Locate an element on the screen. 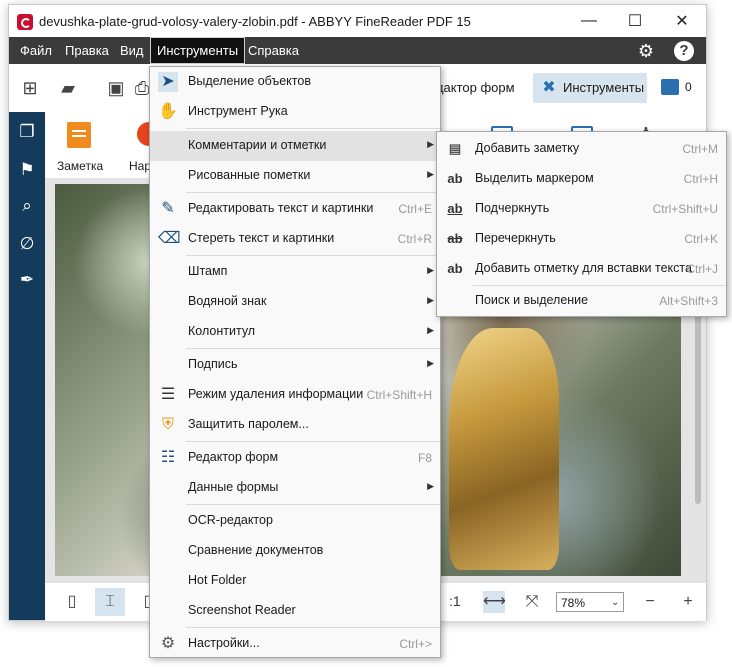  left-sidebar: ❐ ⚑ ⌕ ∅ ✒ is located at coordinates (27, 366).